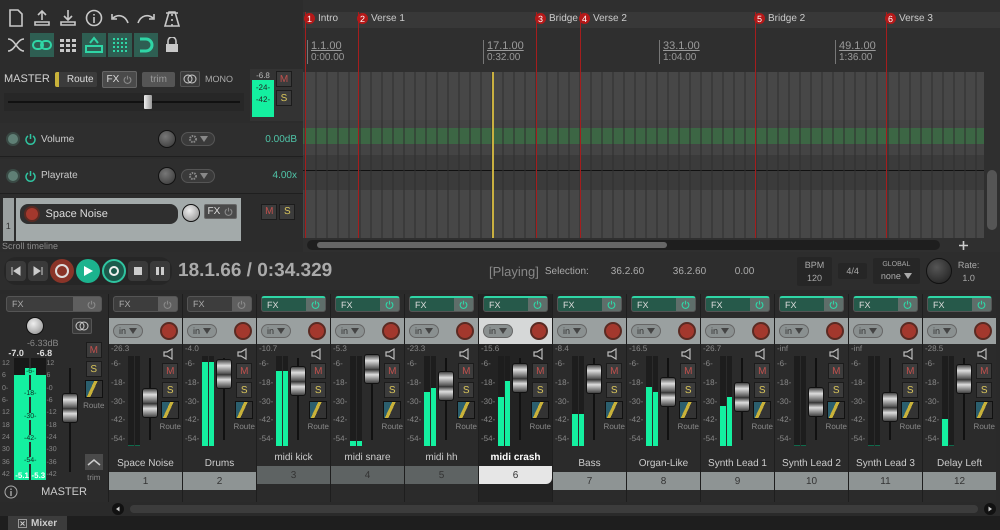  I want to click on mixer-channel: FX in -26.7 -6- -18- -30- -42- -54- M S Route Synth Lead 1 9, so click(737, 398).